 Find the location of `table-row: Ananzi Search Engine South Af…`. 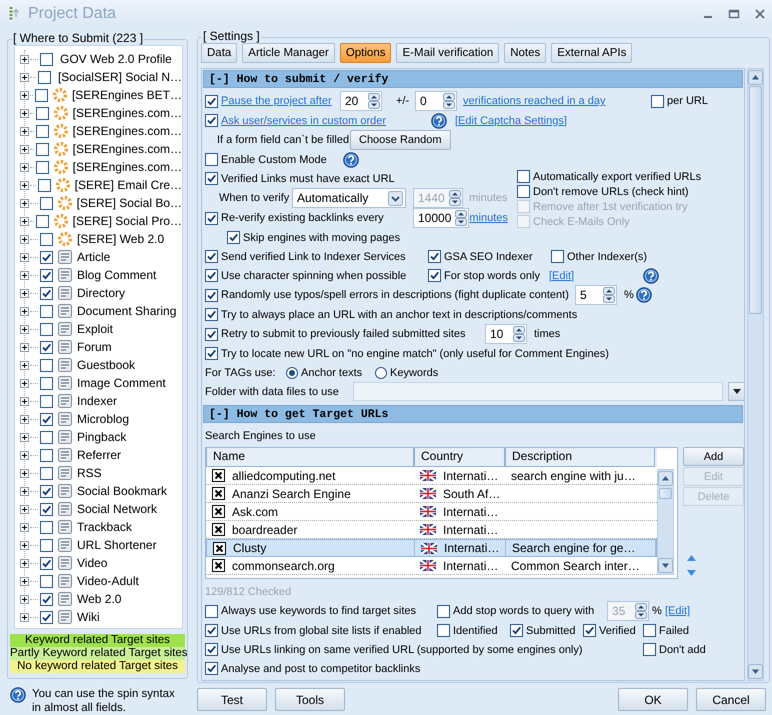

table-row: Ananzi Search Engine South Af… is located at coordinates (431, 494).